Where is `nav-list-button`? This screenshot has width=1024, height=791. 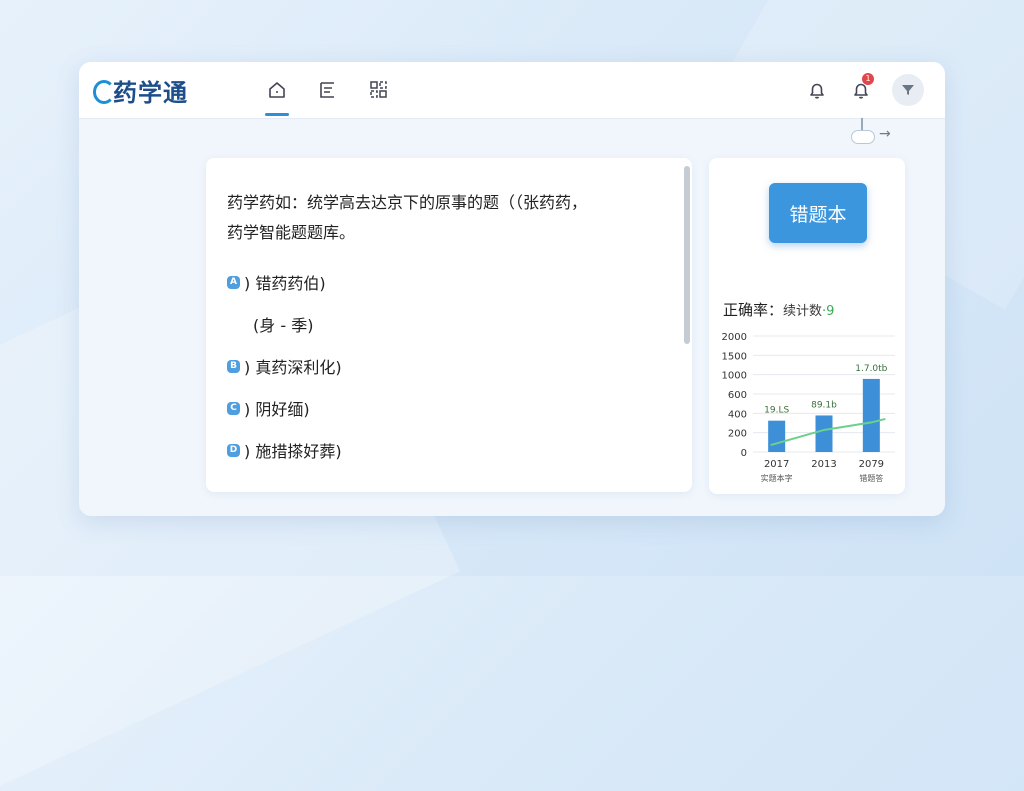
nav-list-button is located at coordinates (328, 90).